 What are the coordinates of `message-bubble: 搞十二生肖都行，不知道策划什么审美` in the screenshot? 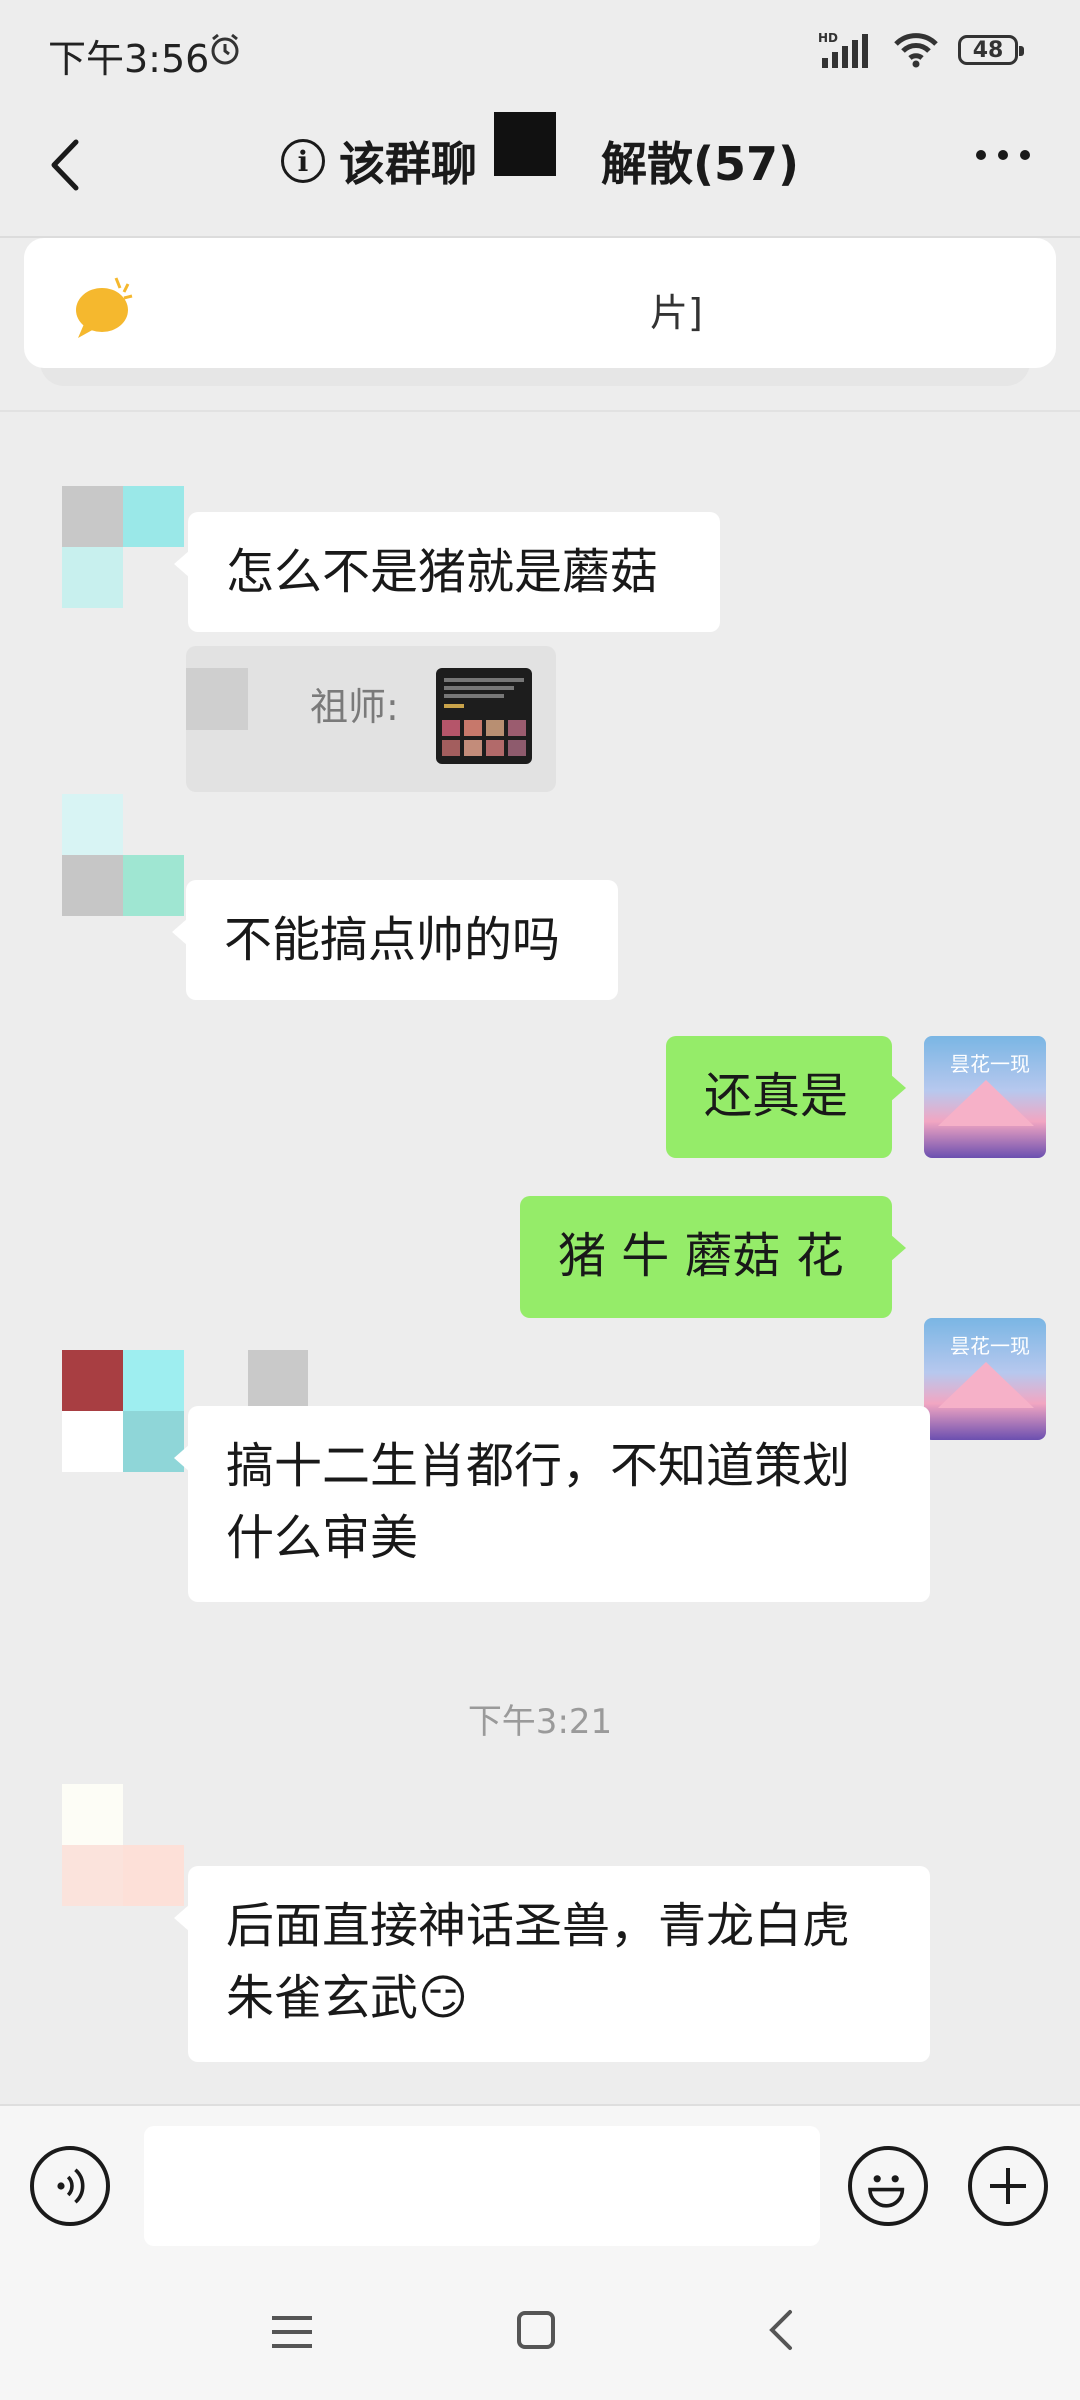 It's located at (552, 1504).